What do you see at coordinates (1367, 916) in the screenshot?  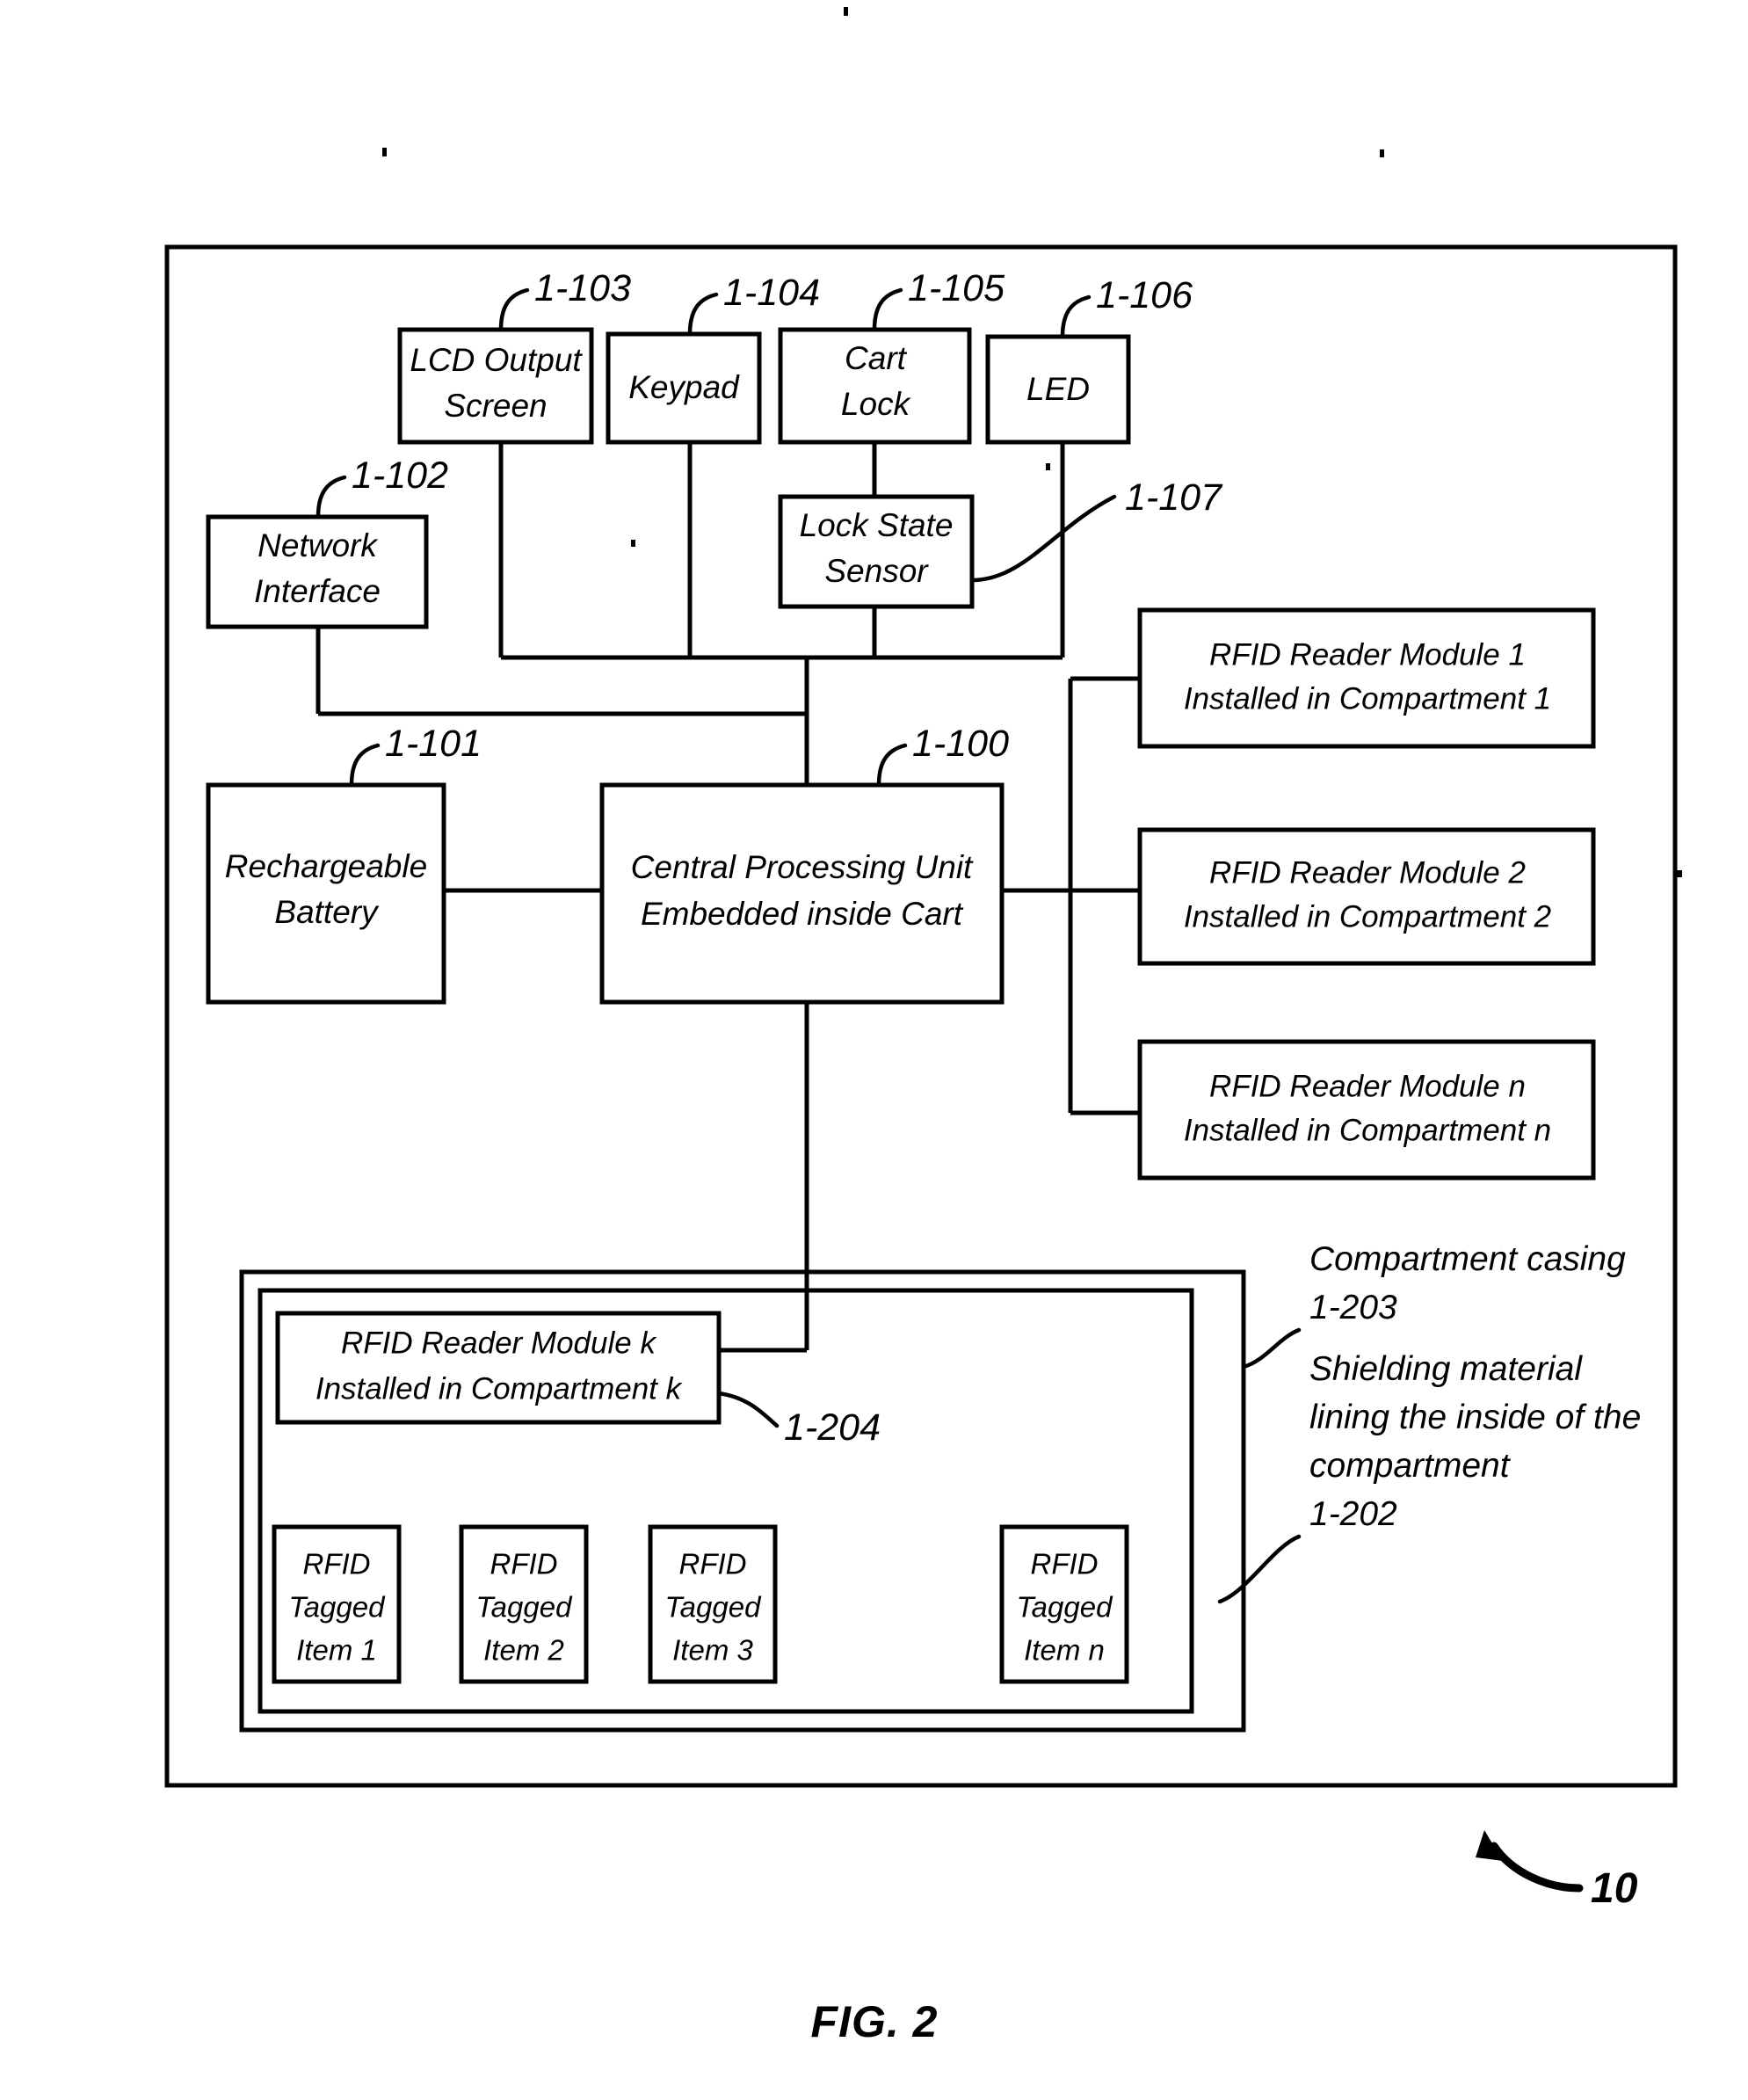 I see `rfid-reader-module-2-label-line2: Installed in Compartment 2` at bounding box center [1367, 916].